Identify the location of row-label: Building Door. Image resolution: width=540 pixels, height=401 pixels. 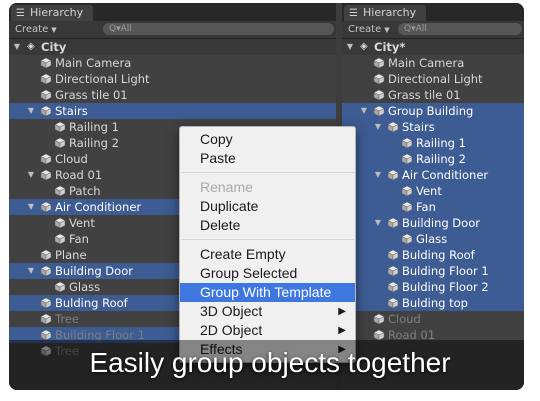
(441, 223).